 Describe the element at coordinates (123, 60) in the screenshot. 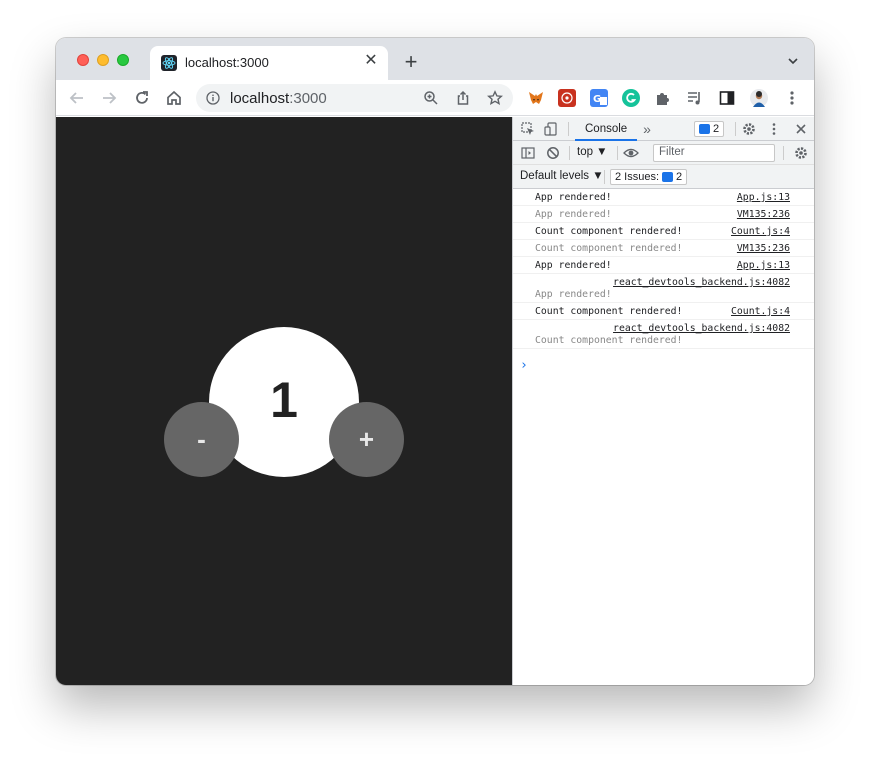

I see `window-maximize-button` at that location.